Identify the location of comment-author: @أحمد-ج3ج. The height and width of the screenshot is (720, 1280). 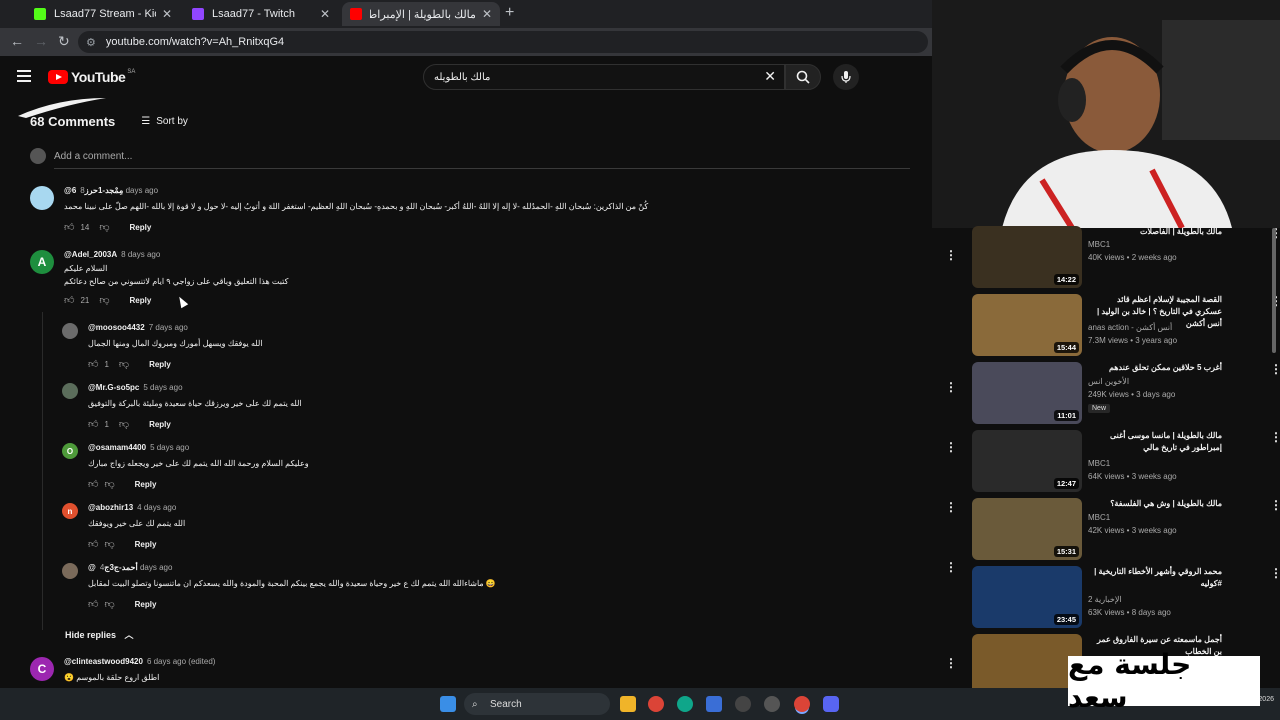
(113, 567).